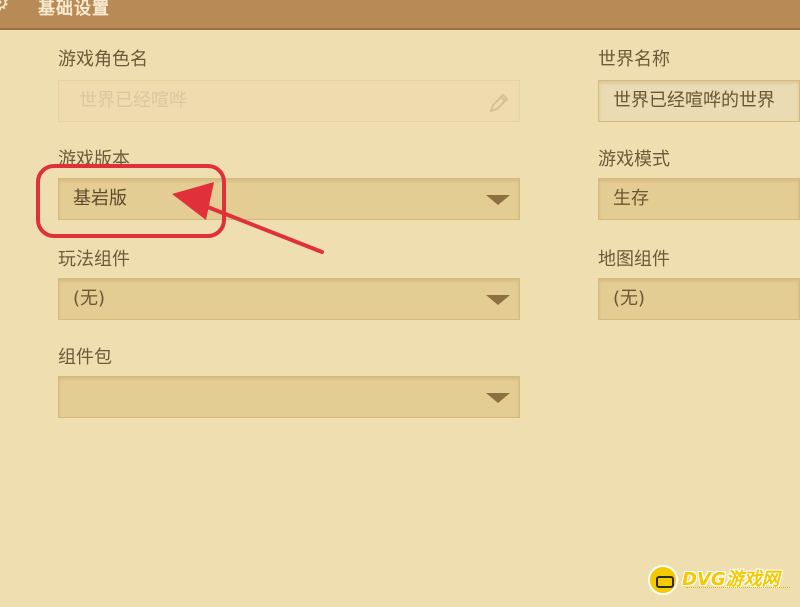 The image size is (800, 607). What do you see at coordinates (629, 298) in the screenshot?
I see `map-components-value: (无)` at bounding box center [629, 298].